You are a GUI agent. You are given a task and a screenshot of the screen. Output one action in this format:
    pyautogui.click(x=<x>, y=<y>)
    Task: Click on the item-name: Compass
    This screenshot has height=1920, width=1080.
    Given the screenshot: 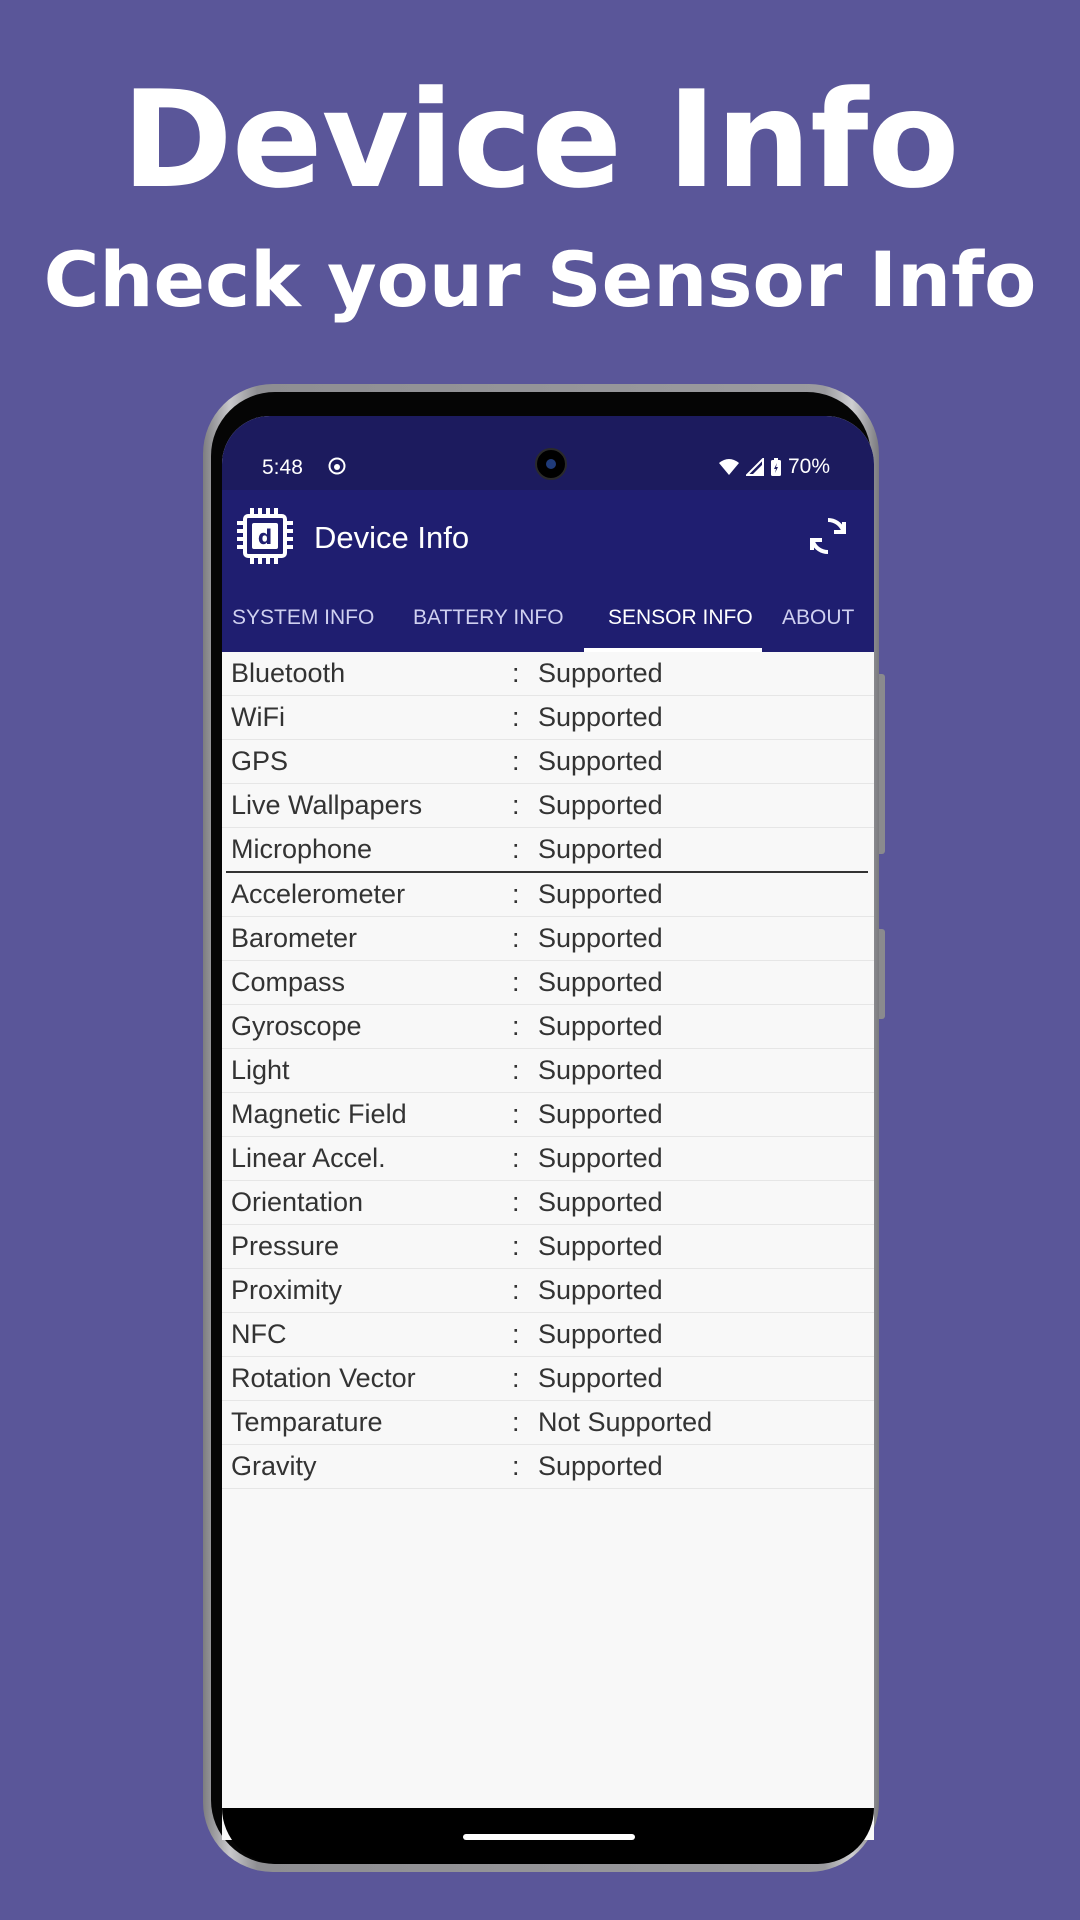 What is the action you would take?
    pyautogui.click(x=288, y=982)
    